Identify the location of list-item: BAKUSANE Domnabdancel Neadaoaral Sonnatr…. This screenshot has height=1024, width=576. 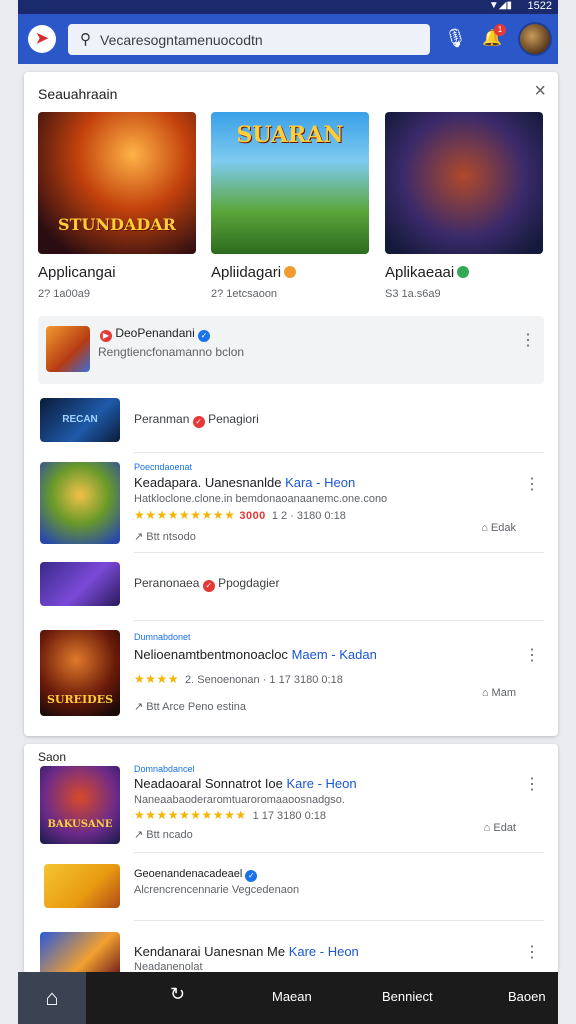
(291, 805).